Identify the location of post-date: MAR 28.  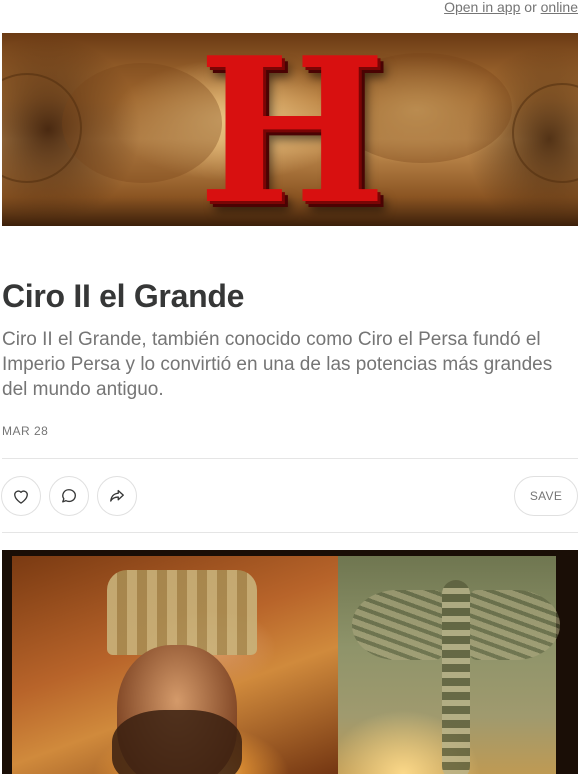
(25, 431).